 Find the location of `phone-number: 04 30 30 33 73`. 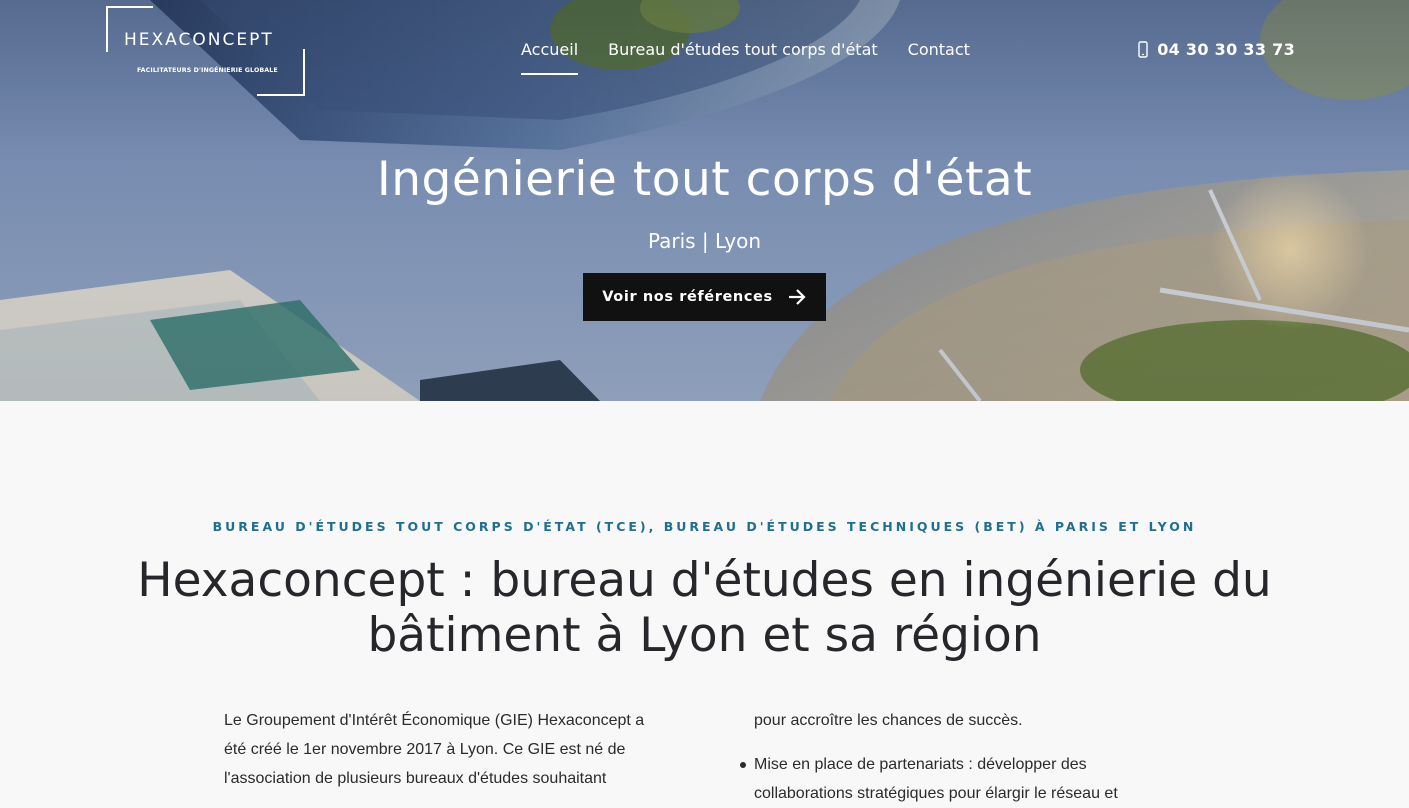

phone-number: 04 30 30 33 73 is located at coordinates (1226, 49).